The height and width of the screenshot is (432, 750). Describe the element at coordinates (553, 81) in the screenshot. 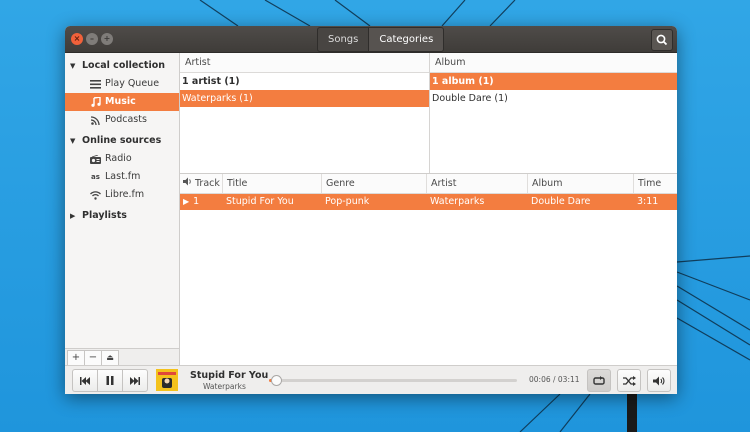

I see `album-row-all: 1 album (1)` at that location.